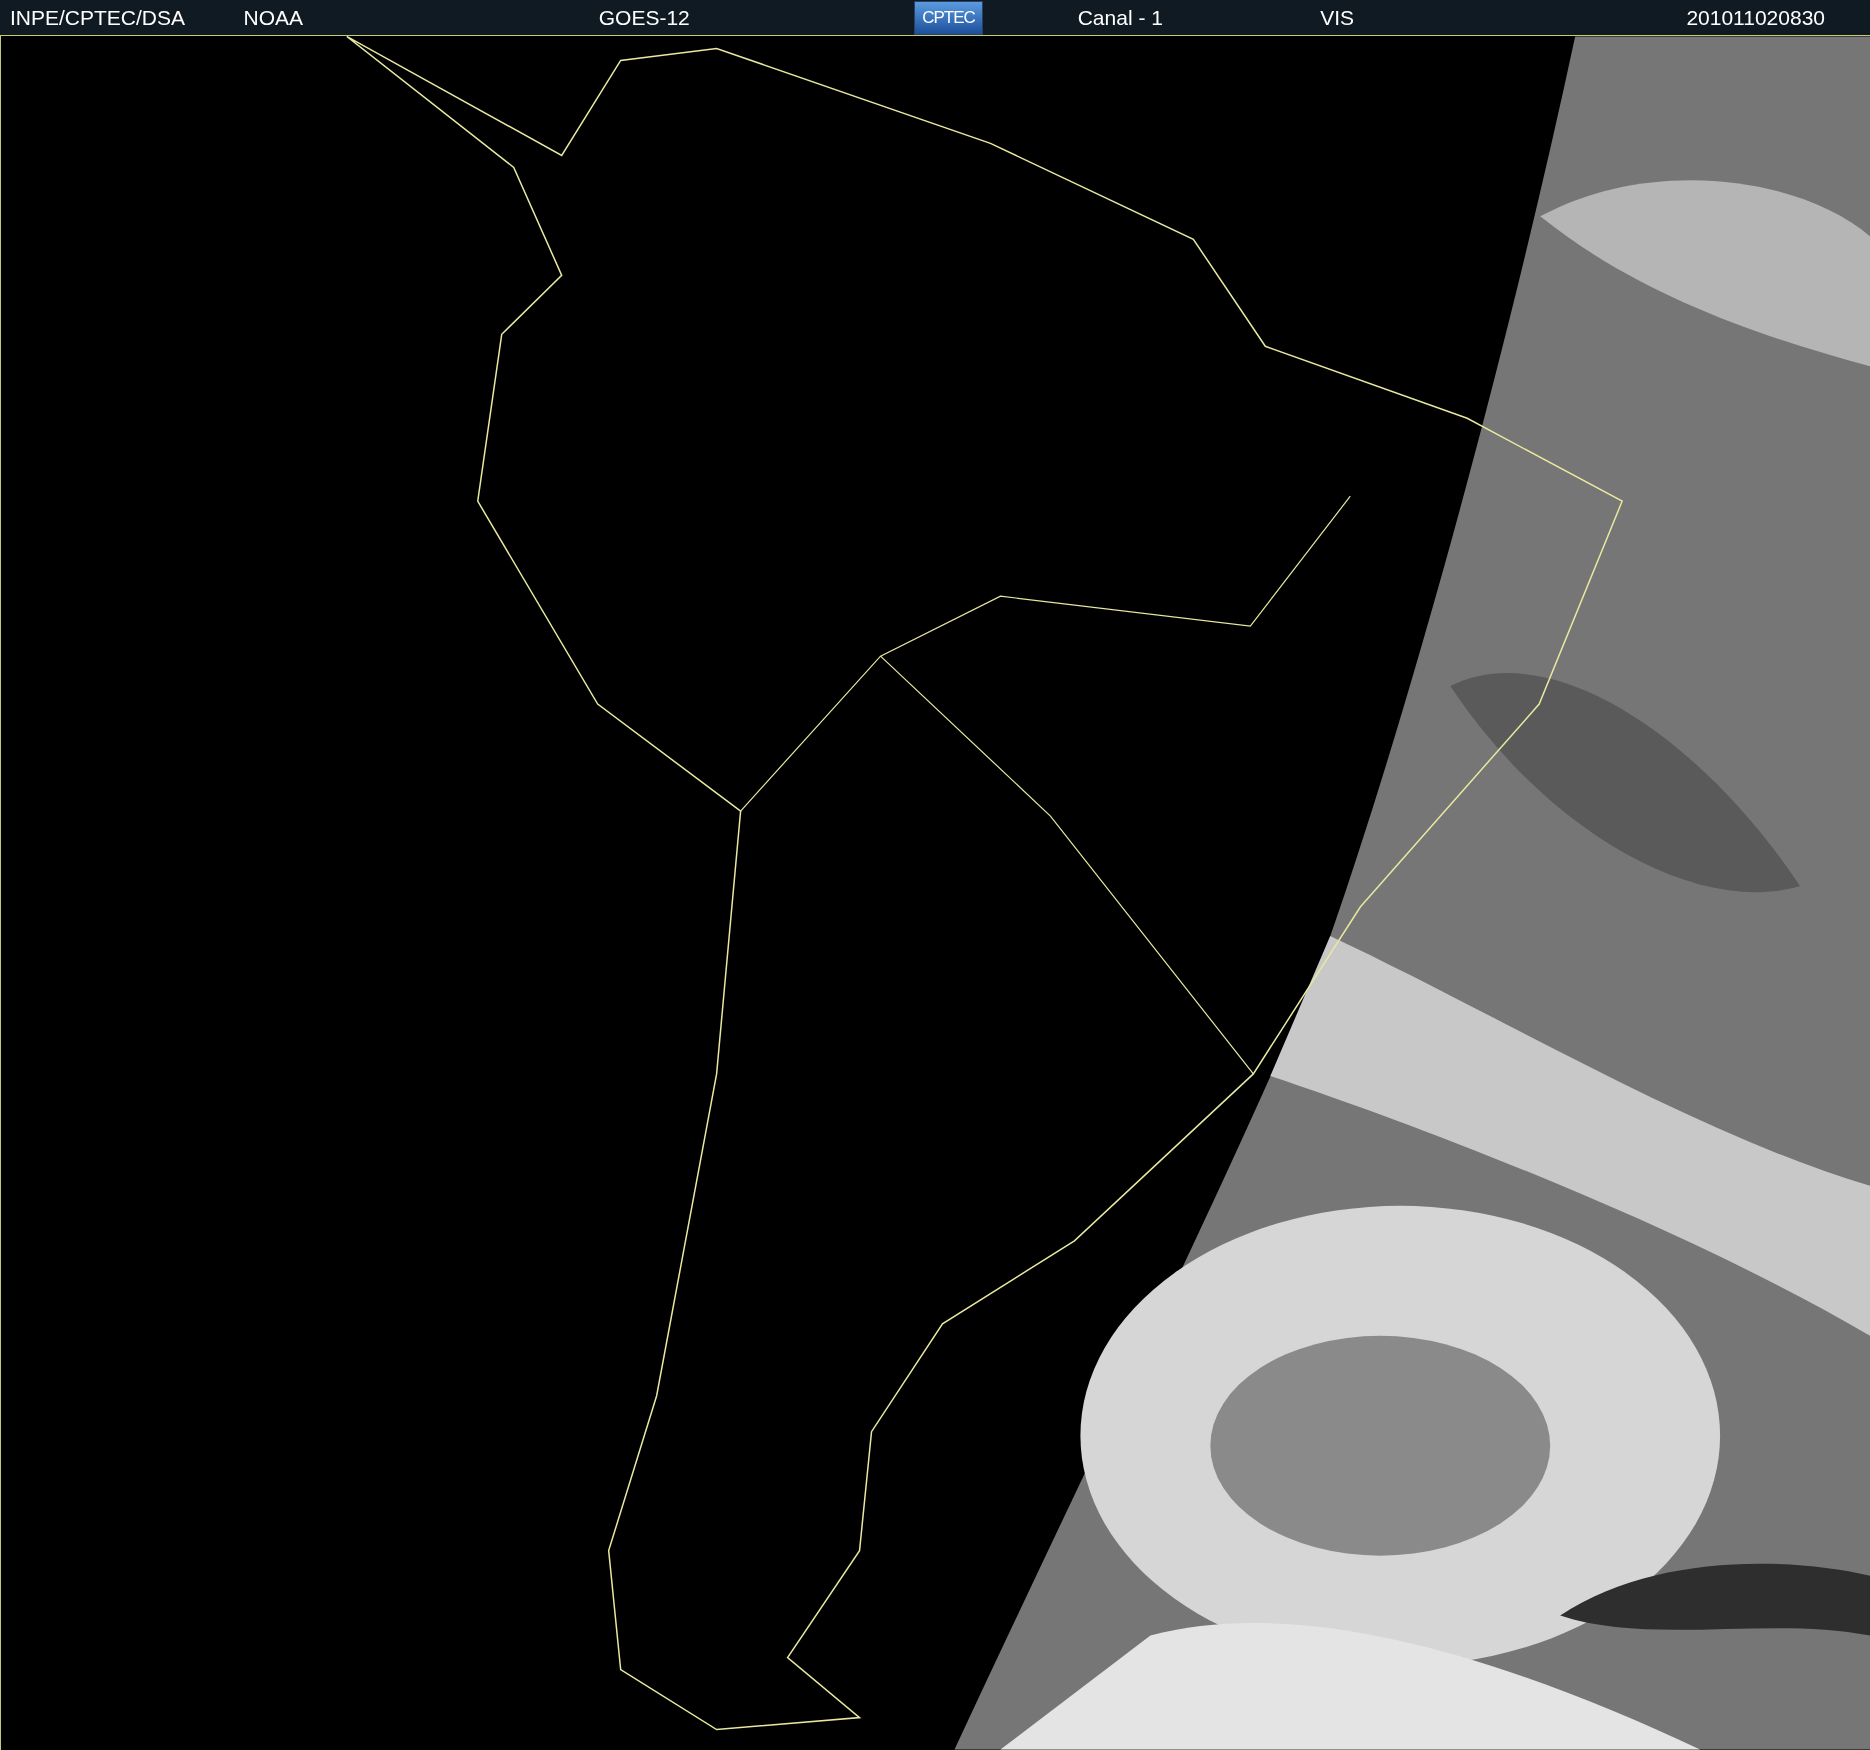 The height and width of the screenshot is (1750, 1870). I want to click on logo: CPTEC, so click(949, 17).